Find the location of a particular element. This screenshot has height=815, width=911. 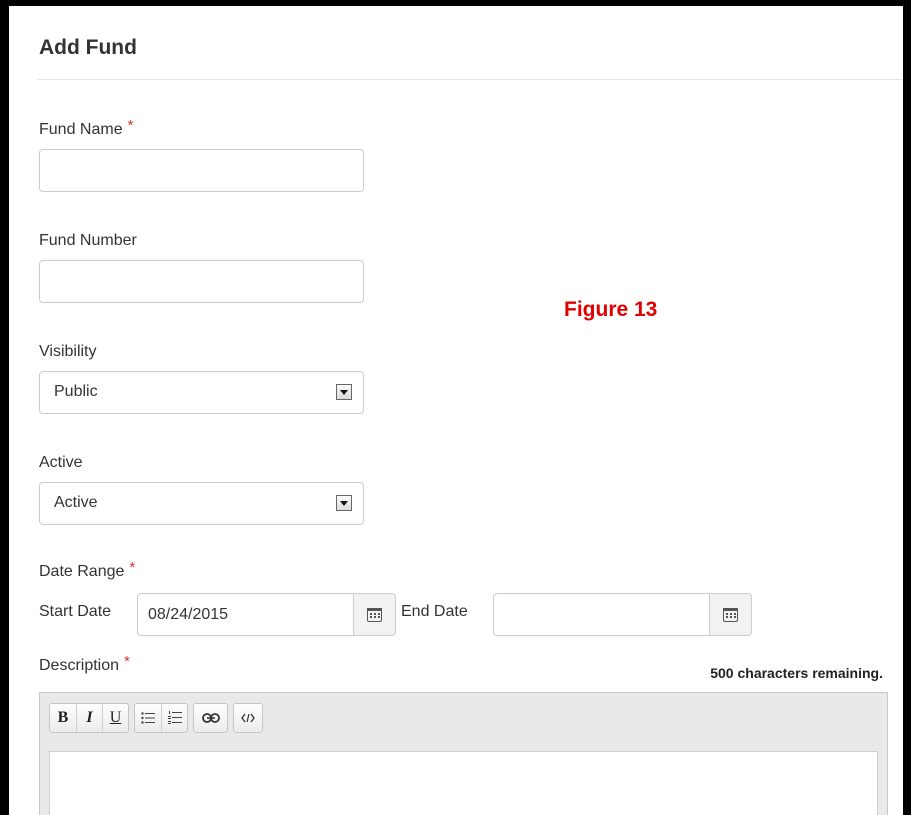

end-date-calendar-button is located at coordinates (731, 614).